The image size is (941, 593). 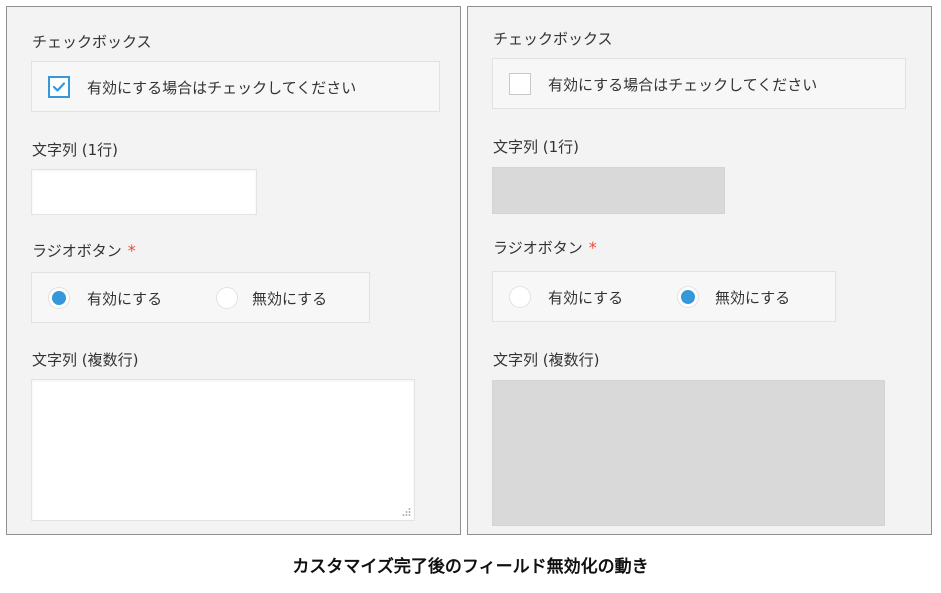 I want to click on checkmark-icon, so click(x=59, y=87).